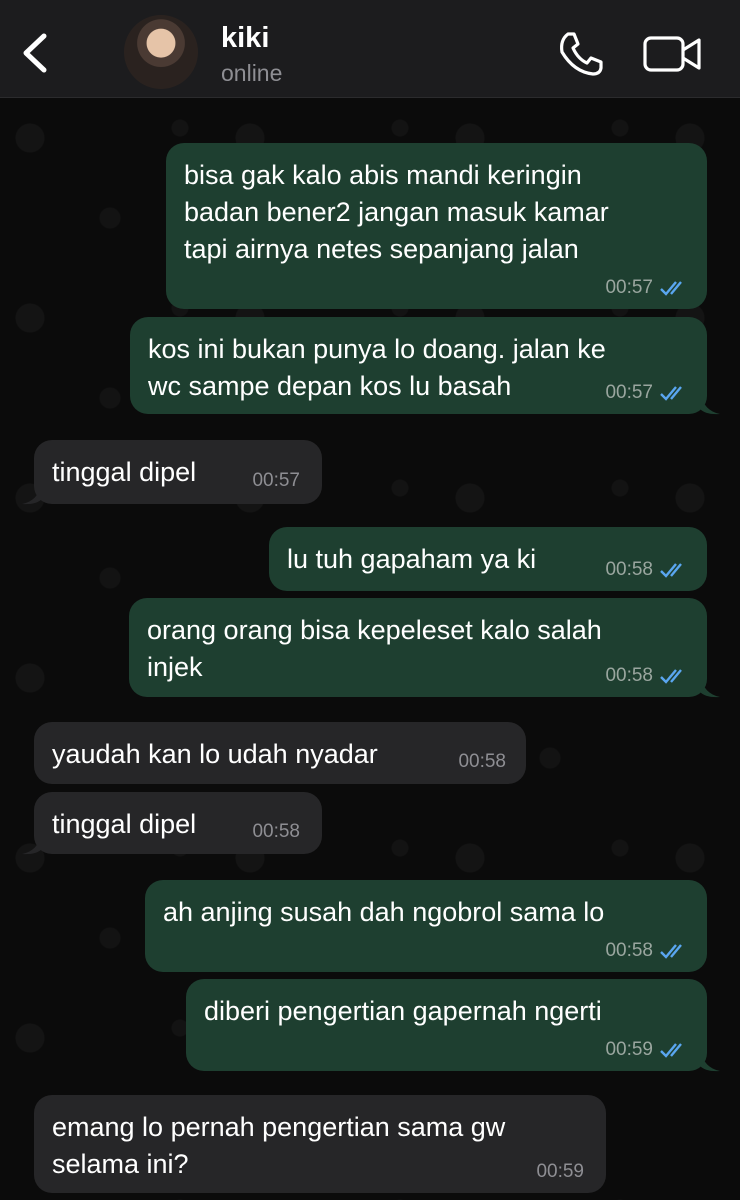  What do you see at coordinates (673, 54) in the screenshot?
I see `video-camera-icon` at bounding box center [673, 54].